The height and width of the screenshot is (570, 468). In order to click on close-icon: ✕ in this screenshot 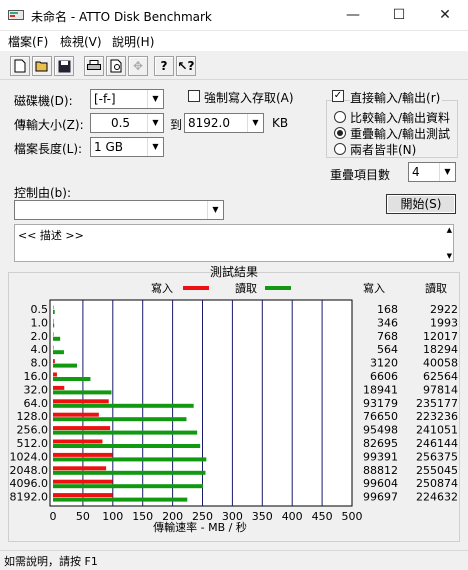, I will do `click(445, 15)`.